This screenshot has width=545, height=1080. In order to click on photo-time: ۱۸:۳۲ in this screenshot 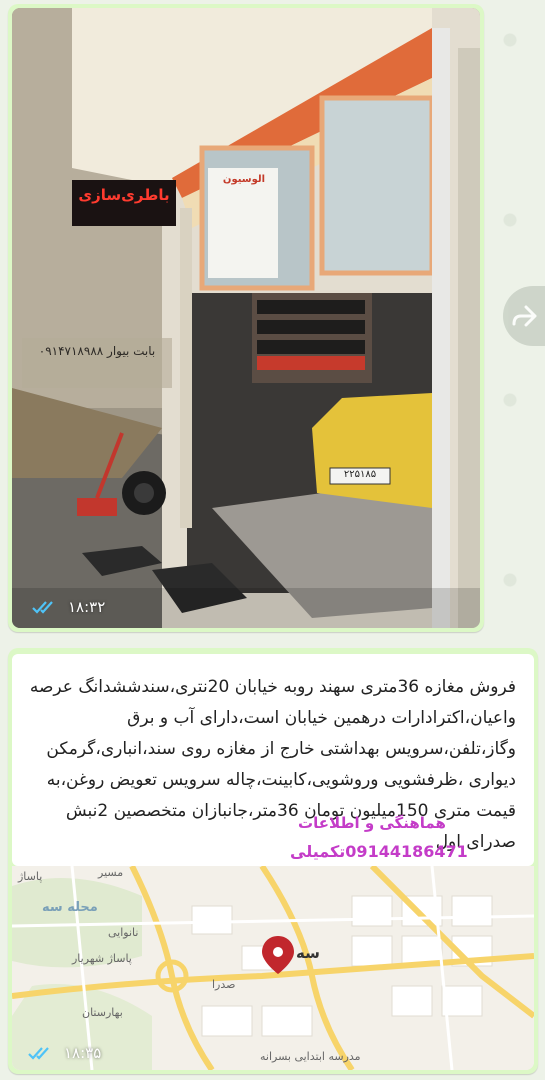, I will do `click(68, 607)`.